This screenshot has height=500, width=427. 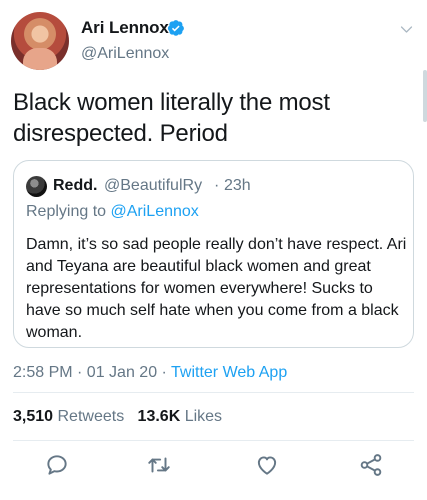 I want to click on avatar, so click(x=40, y=41).